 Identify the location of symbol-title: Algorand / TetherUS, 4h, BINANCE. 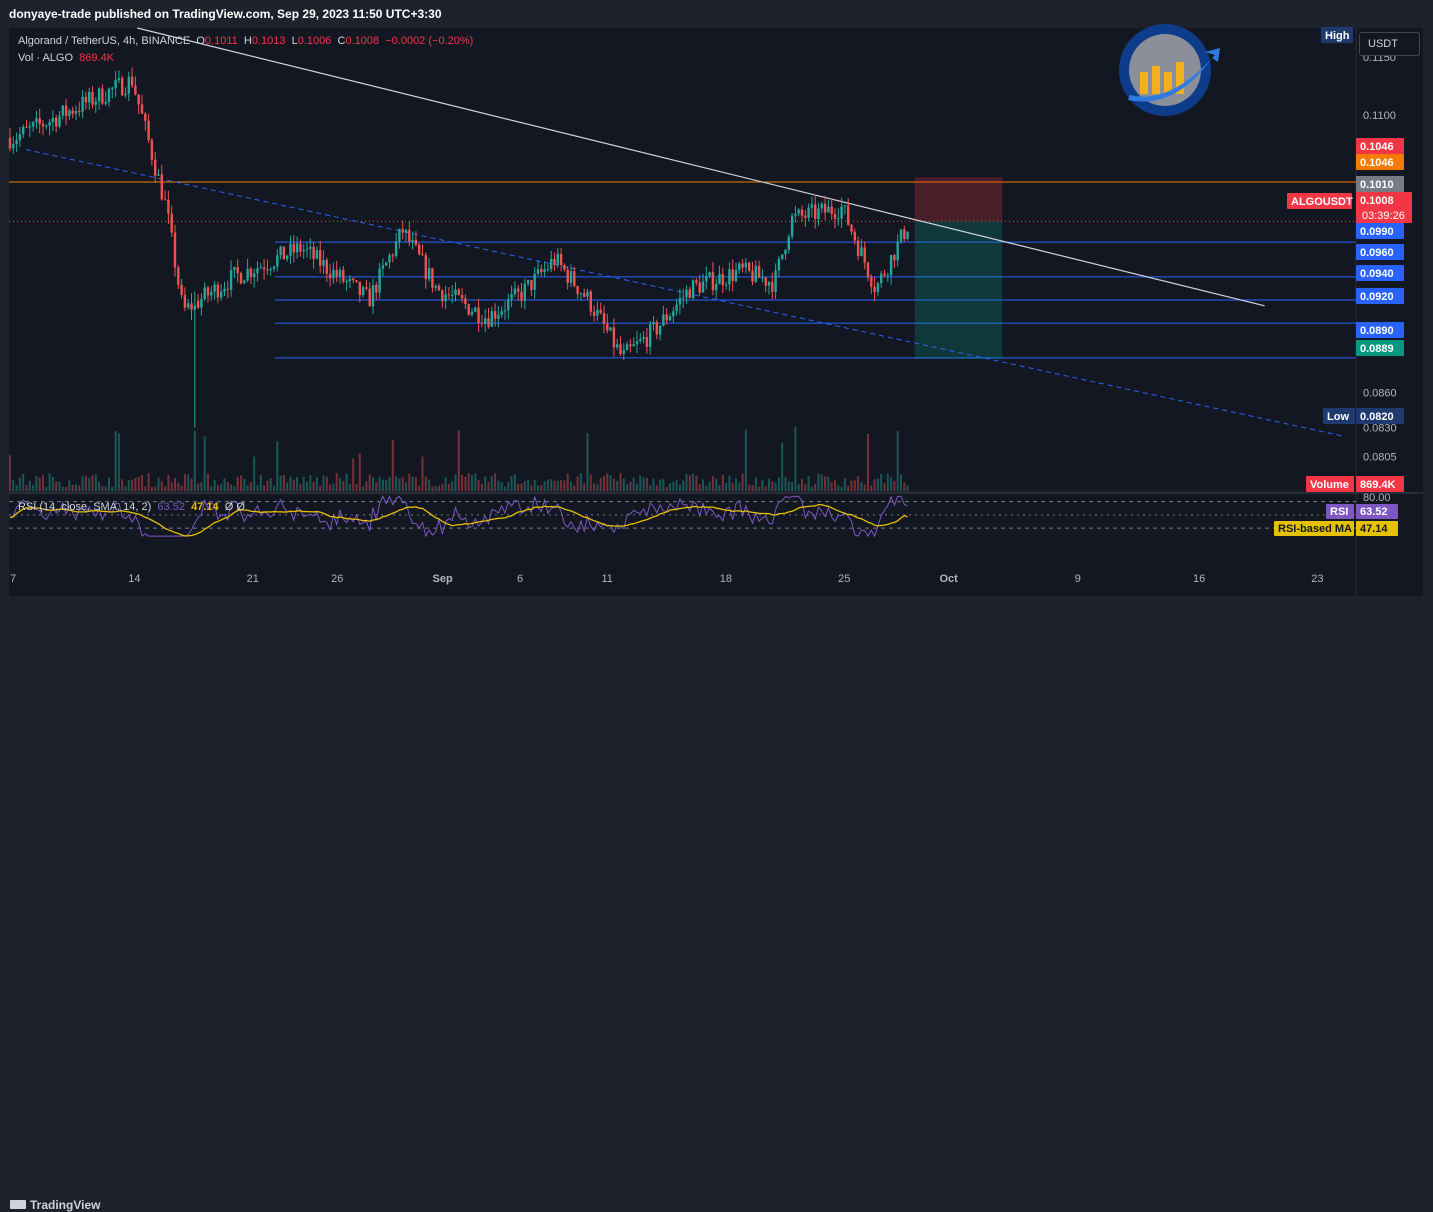
(104, 41).